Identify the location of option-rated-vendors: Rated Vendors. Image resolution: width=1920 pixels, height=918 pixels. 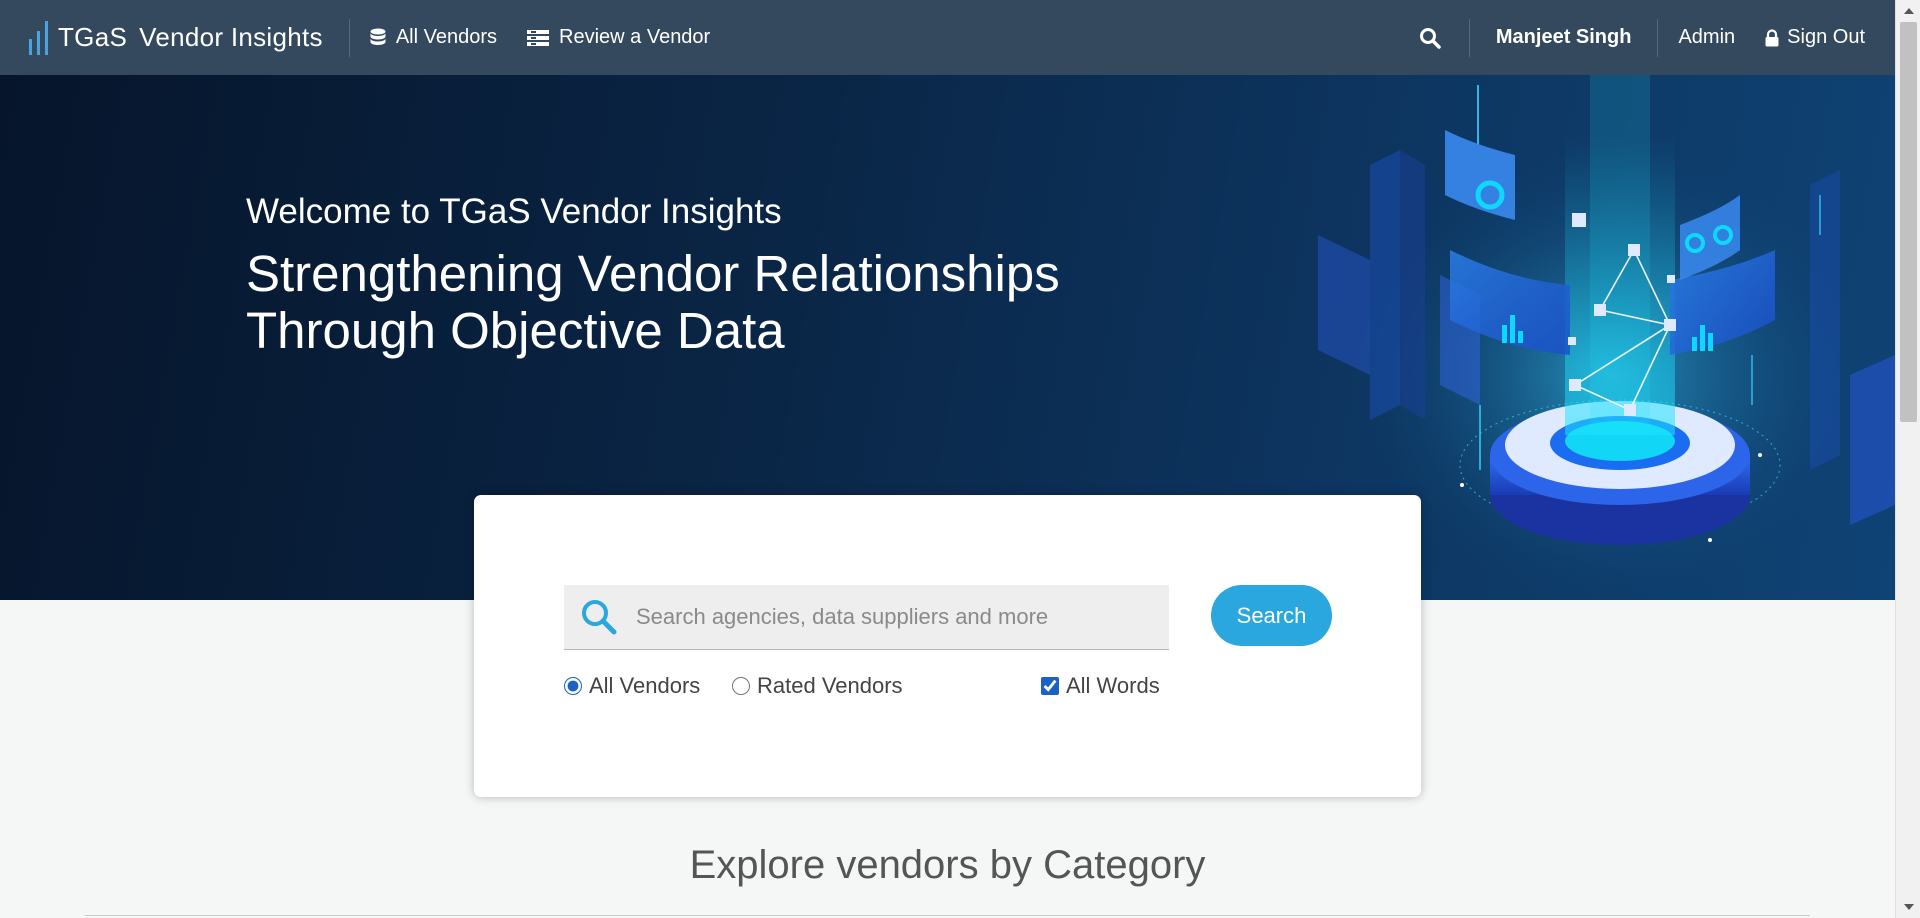
(817, 686).